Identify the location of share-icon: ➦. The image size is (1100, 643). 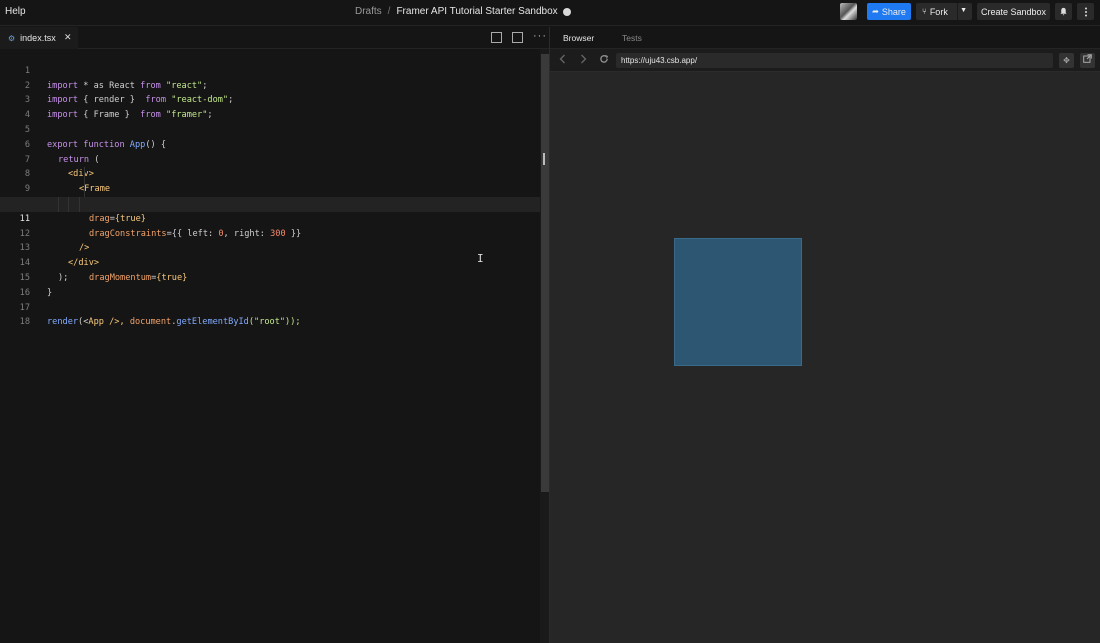
(875, 11).